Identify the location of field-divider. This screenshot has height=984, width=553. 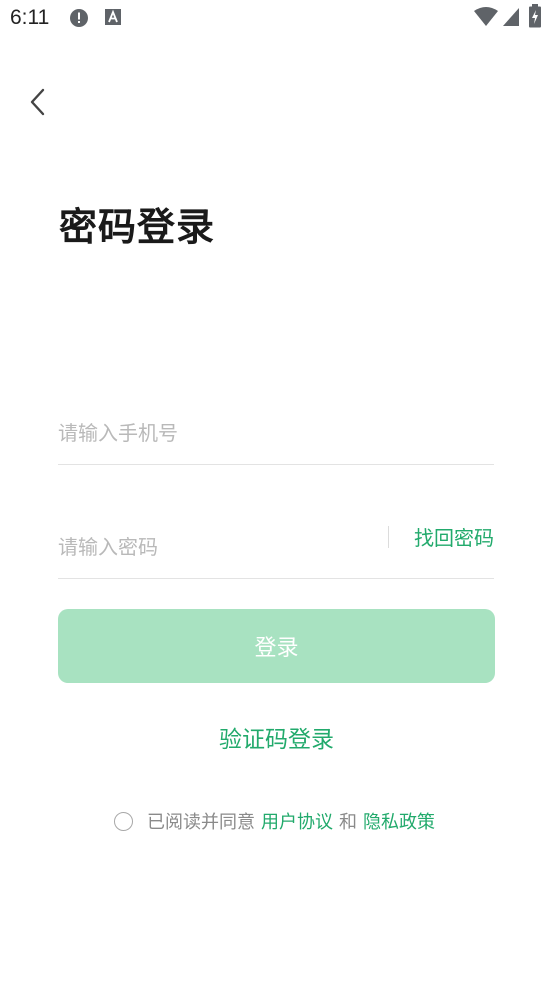
(388, 537).